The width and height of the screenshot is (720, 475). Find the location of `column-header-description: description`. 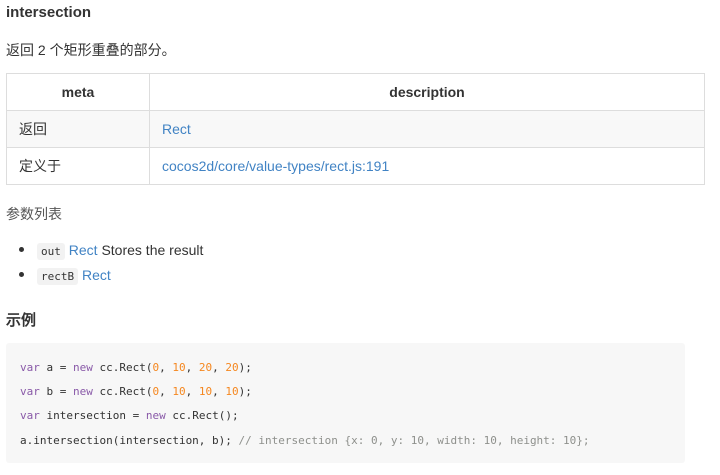

column-header-description: description is located at coordinates (427, 92).